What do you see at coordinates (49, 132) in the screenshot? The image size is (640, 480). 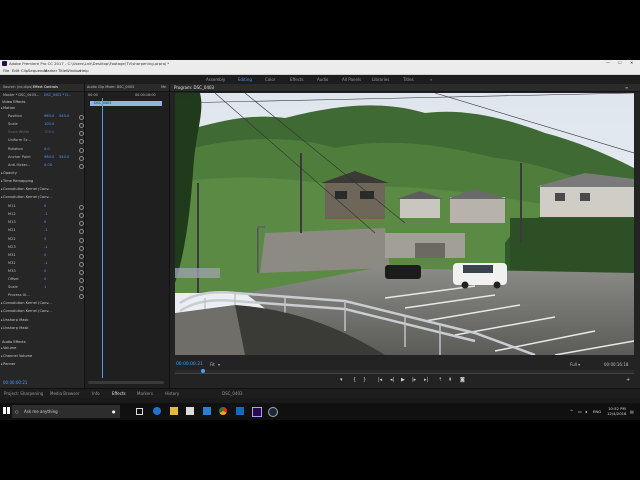 I see `effect-row-value: 100.0` at bounding box center [49, 132].